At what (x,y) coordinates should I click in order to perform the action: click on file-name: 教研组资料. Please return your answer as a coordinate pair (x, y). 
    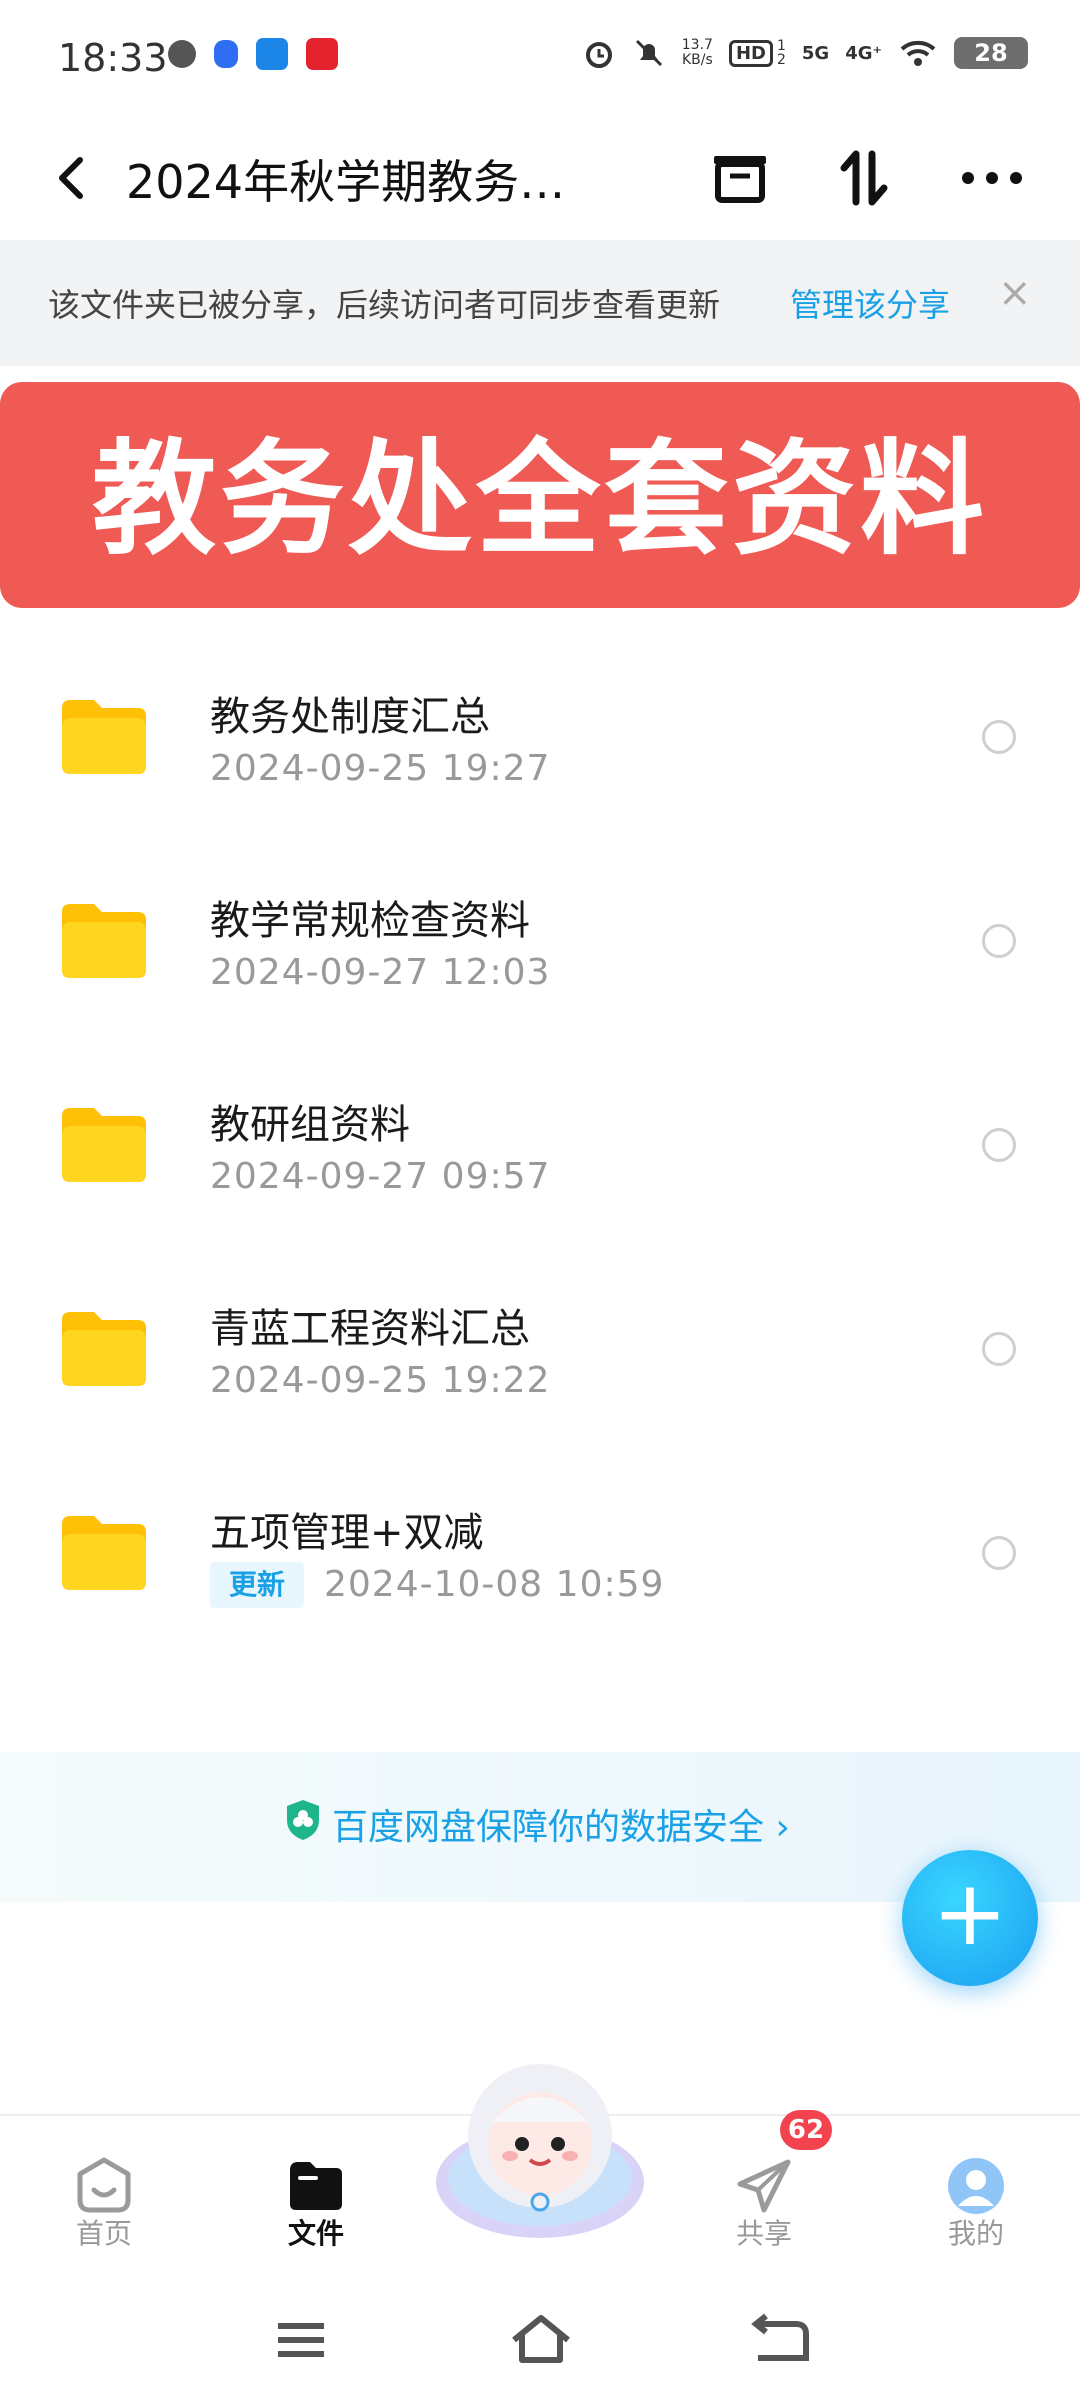
    Looking at the image, I should click on (310, 1125).